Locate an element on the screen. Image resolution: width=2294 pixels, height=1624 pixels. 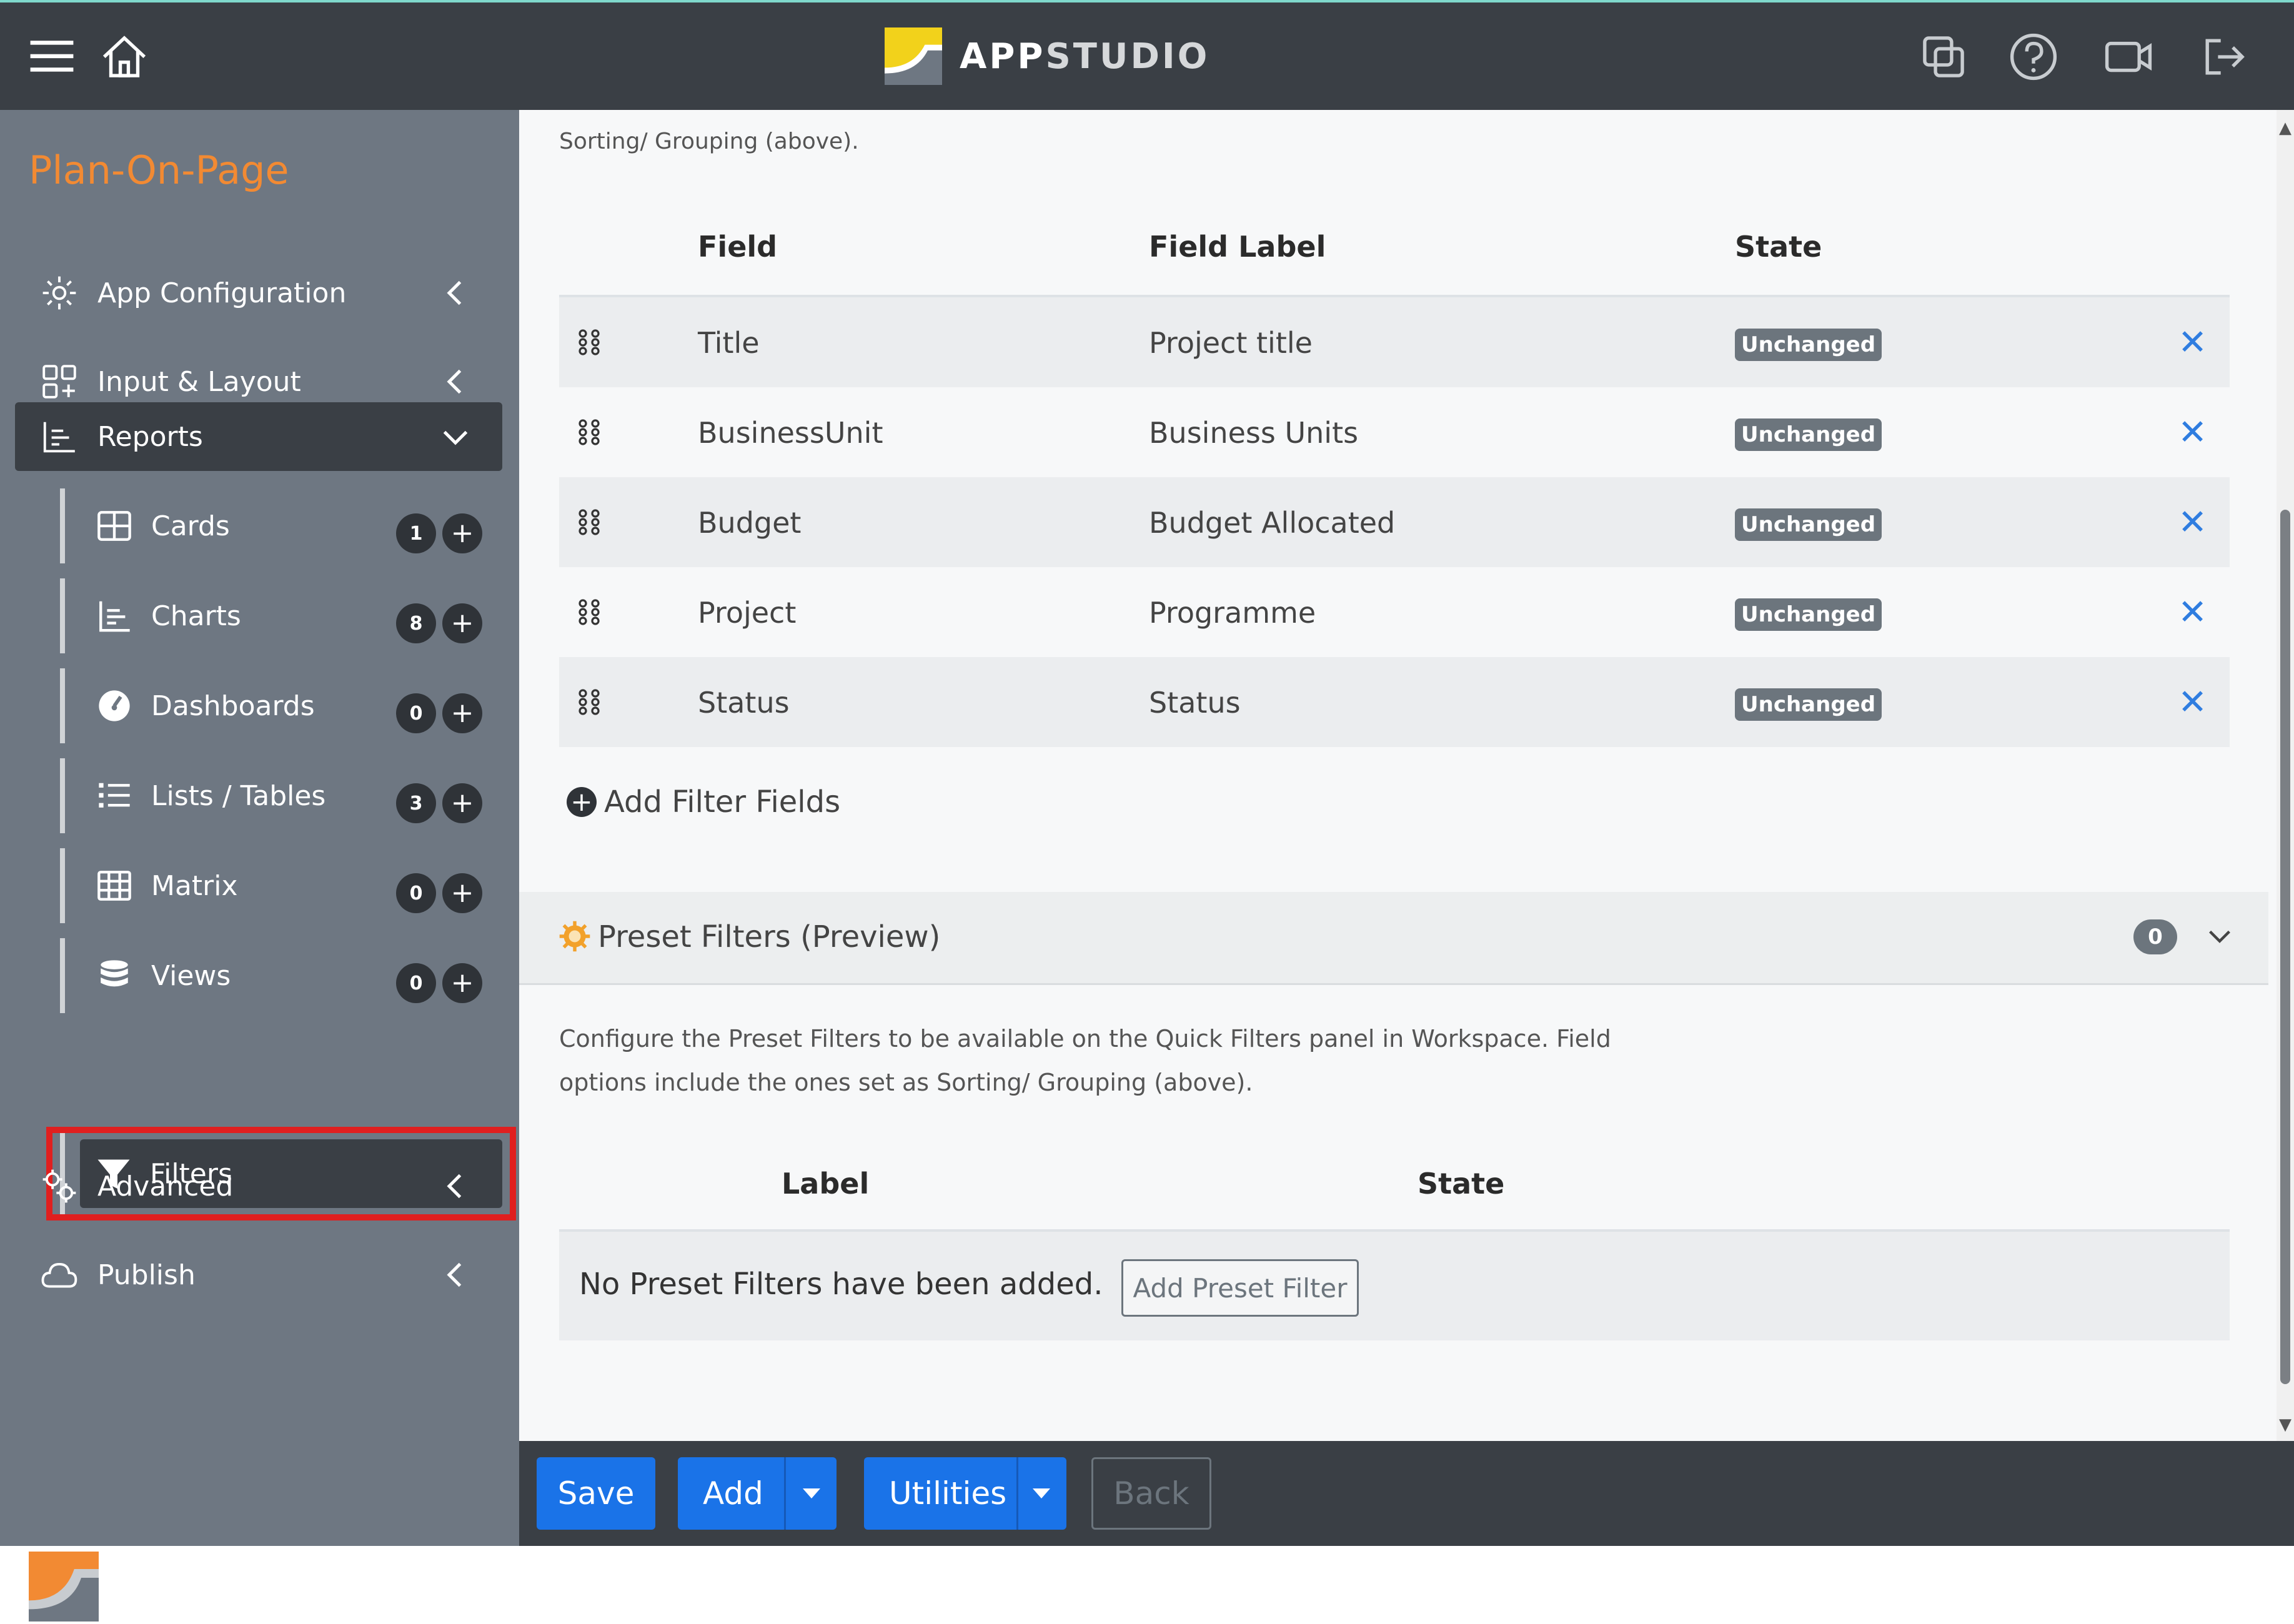
sidebar-item-lists-tables: Lists / Tables 3 + is located at coordinates (278, 795).